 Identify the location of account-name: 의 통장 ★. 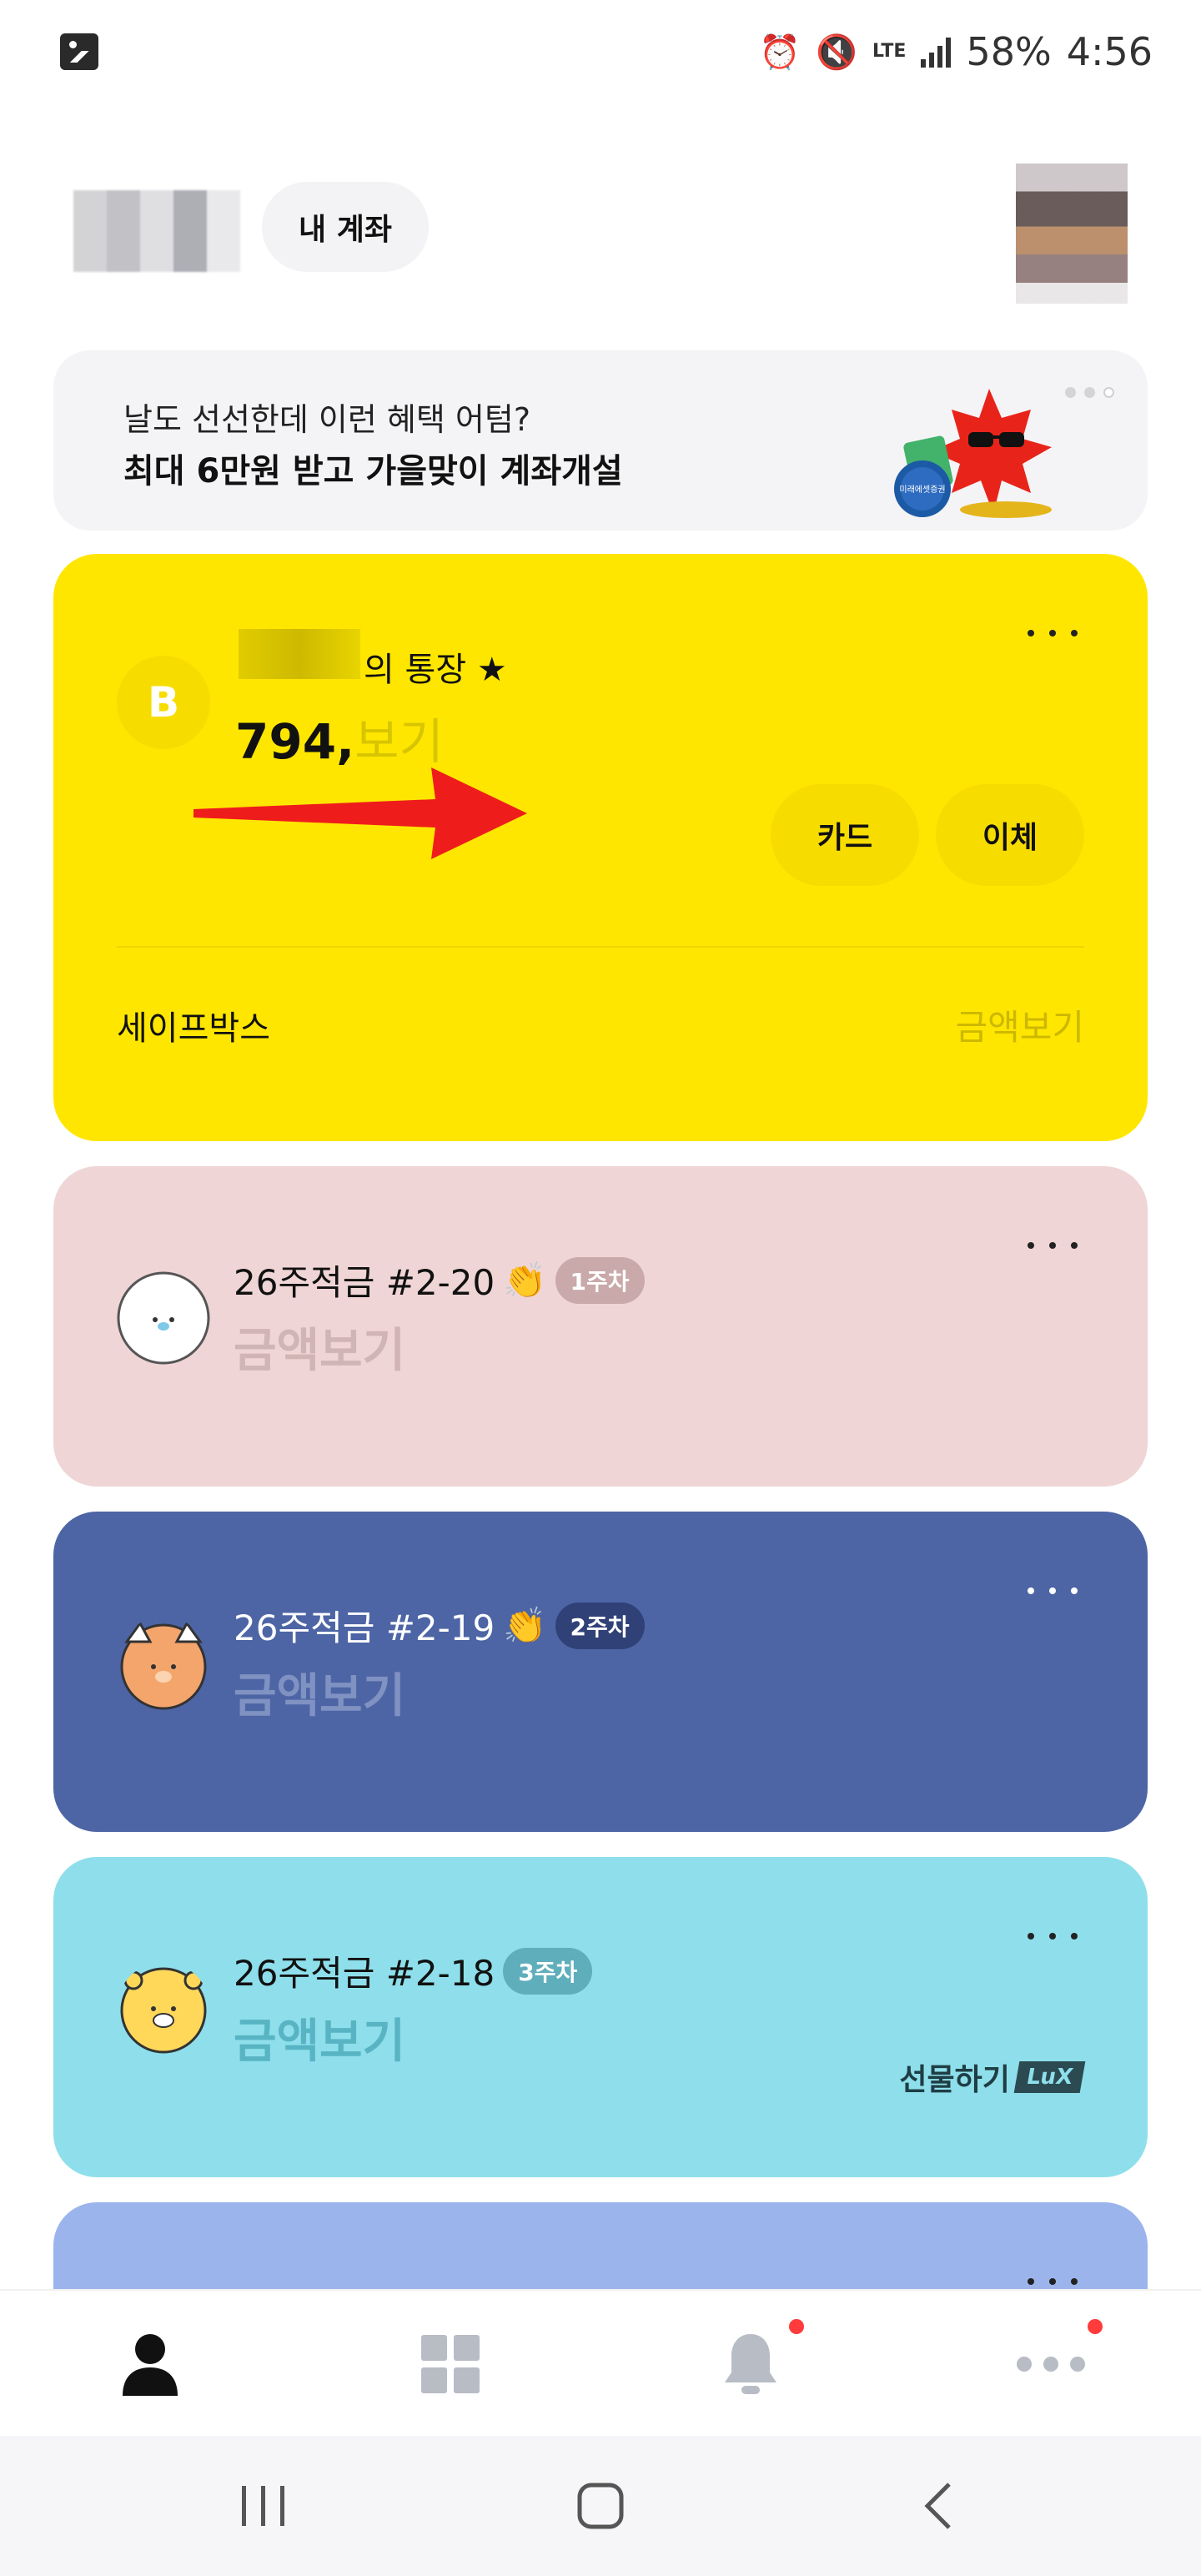
(436, 666).